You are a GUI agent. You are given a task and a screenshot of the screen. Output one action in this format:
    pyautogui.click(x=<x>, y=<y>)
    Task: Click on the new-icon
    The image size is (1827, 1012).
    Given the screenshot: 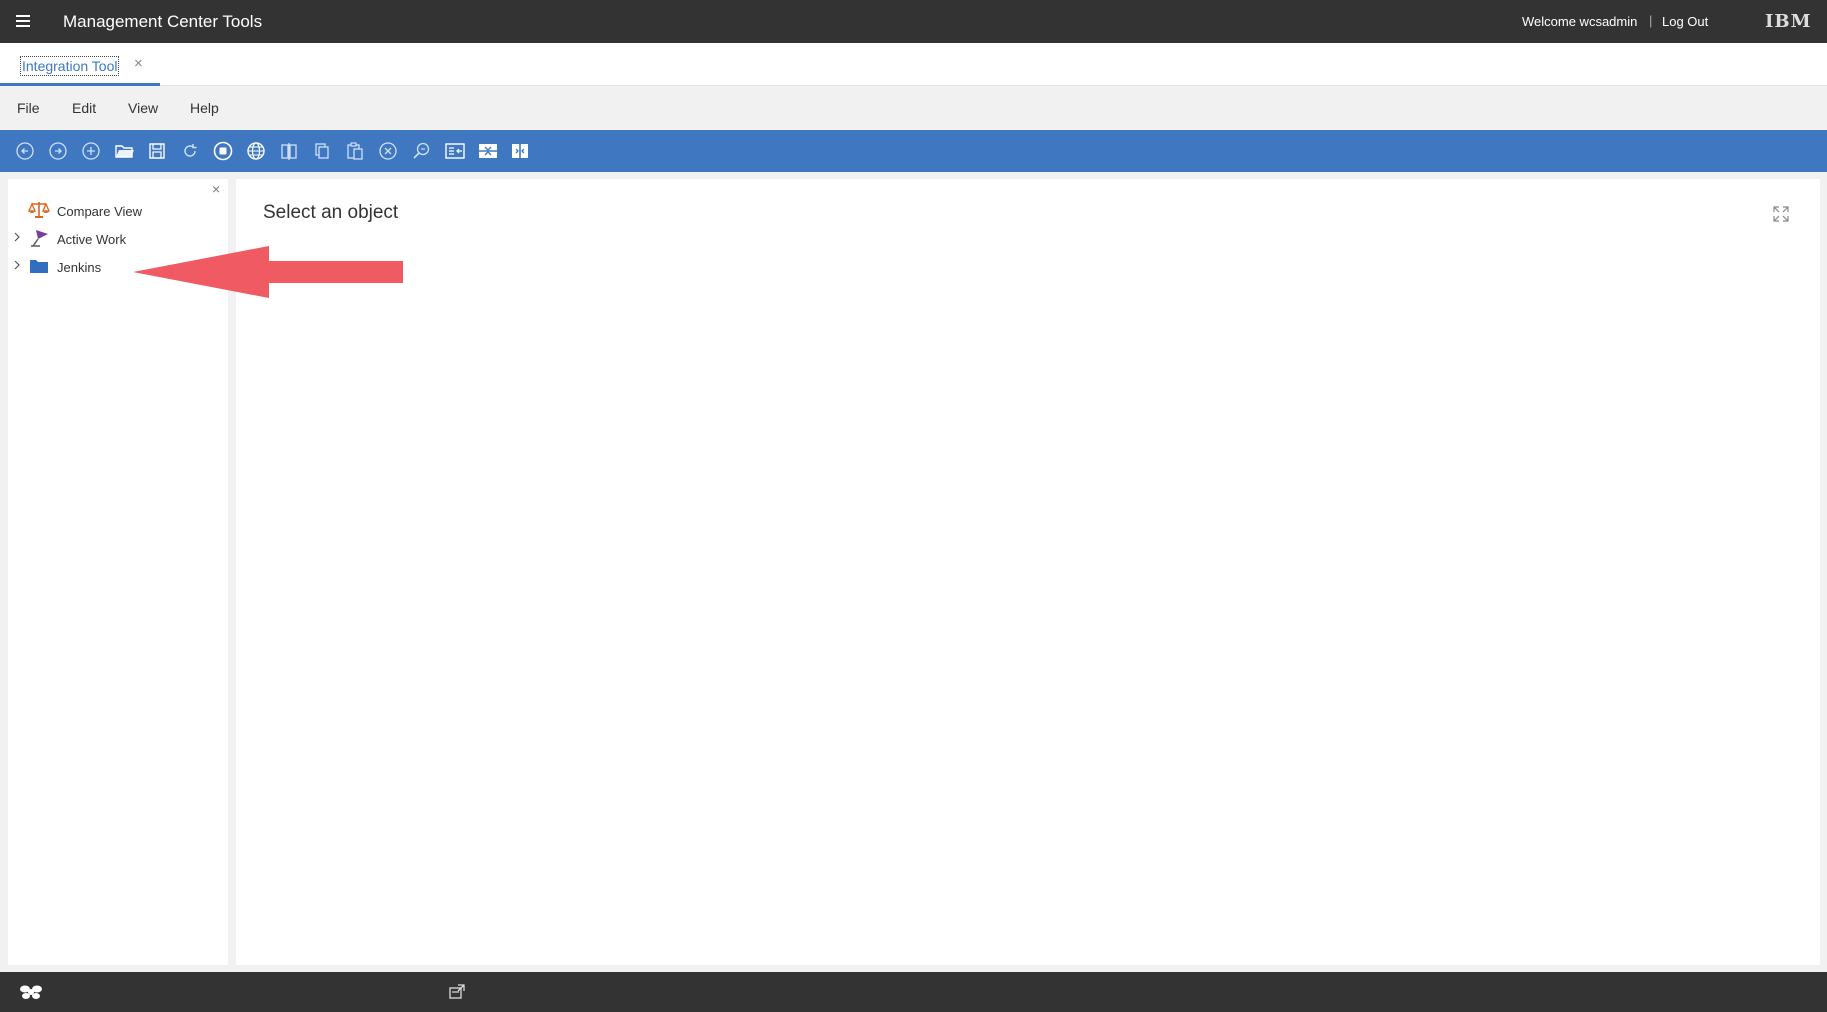 What is the action you would take?
    pyautogui.click(x=91, y=151)
    